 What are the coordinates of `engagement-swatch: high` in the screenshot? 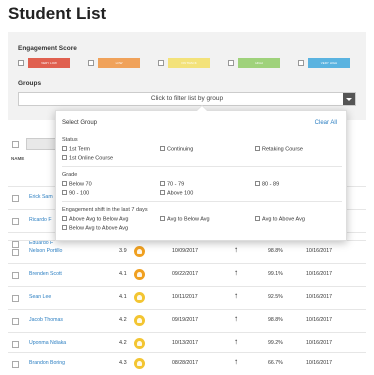 It's located at (259, 63).